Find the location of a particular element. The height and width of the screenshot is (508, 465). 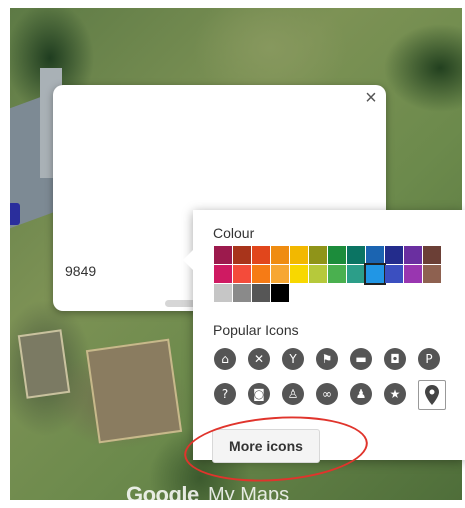

help-icon: ? is located at coordinates (225, 394).